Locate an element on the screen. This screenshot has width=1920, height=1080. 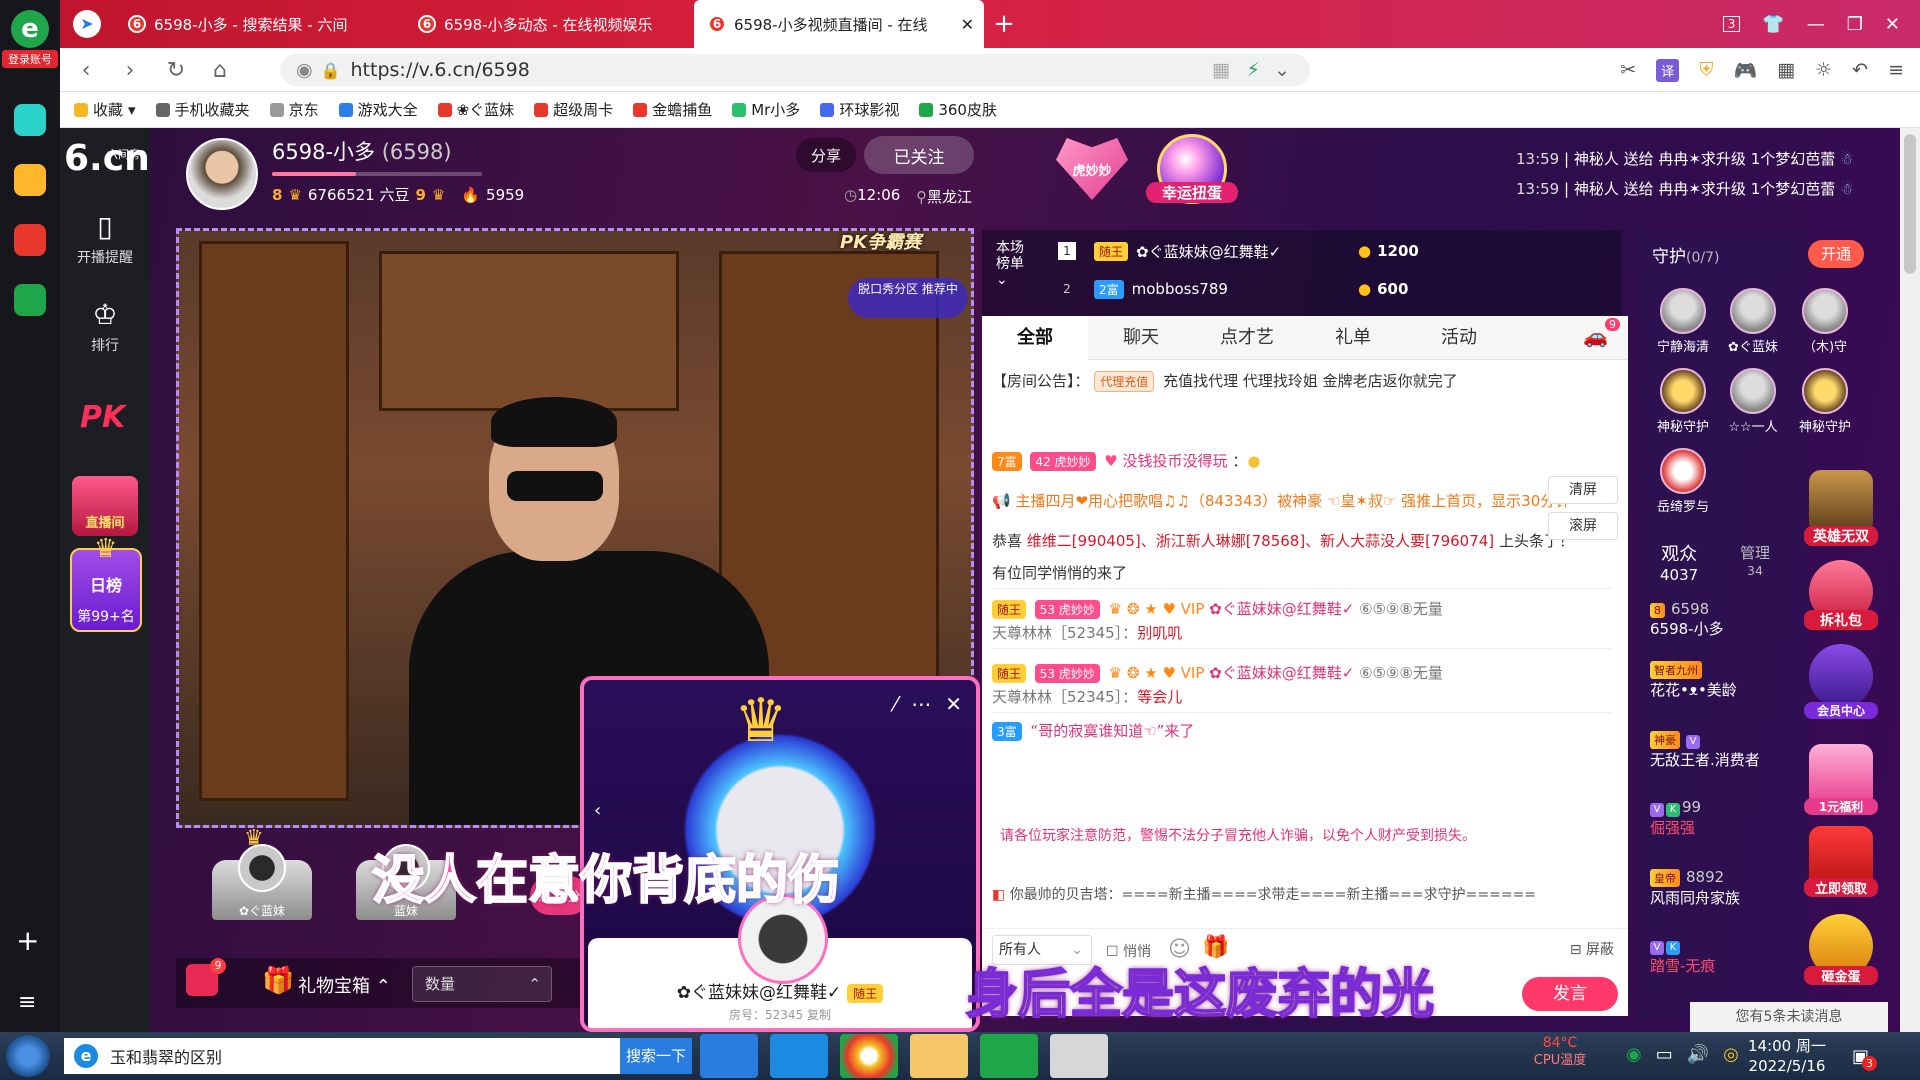
chevron-down-icon: ⌄ is located at coordinates (1282, 70).